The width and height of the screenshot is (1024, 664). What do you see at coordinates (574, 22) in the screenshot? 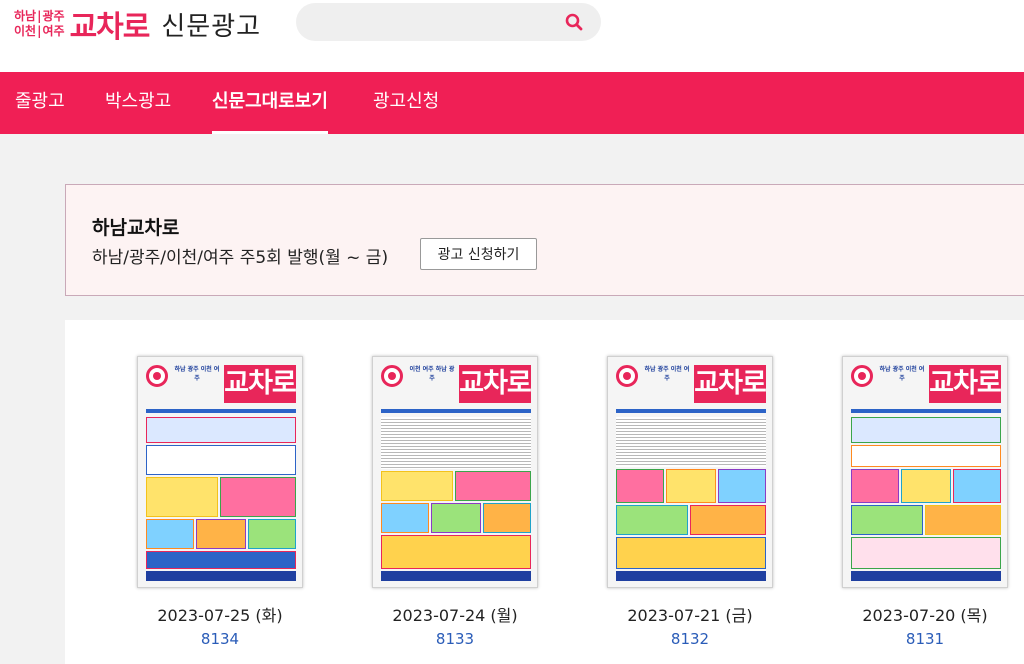
I see `search-icon` at bounding box center [574, 22].